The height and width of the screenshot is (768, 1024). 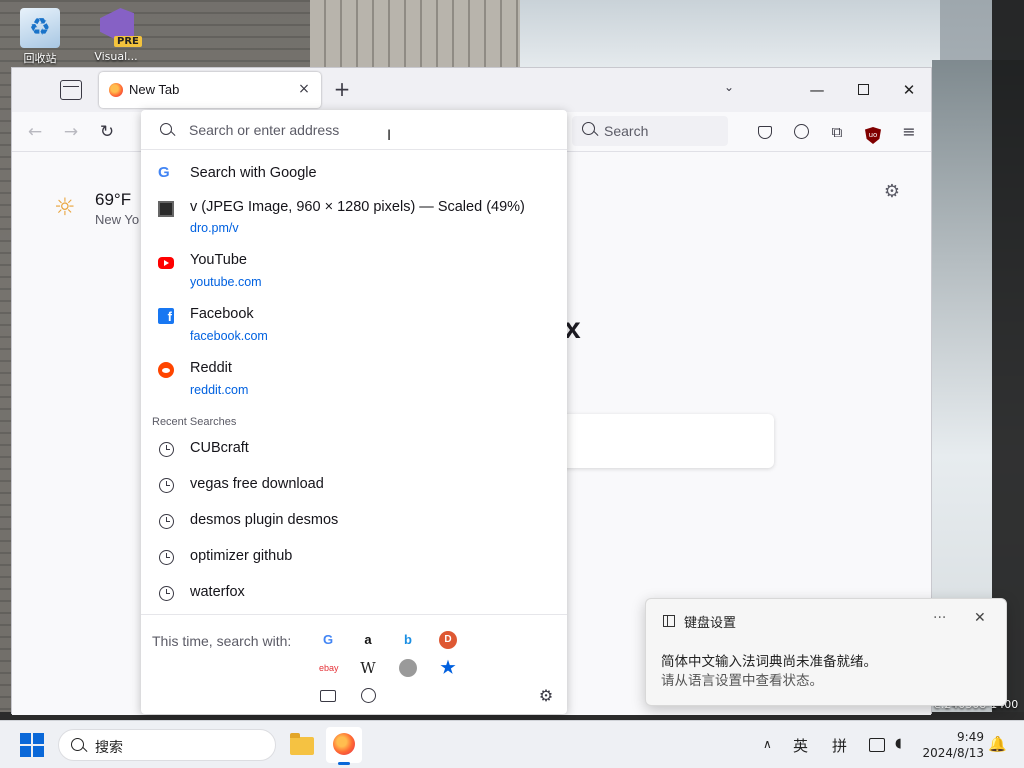 What do you see at coordinates (304, 89) in the screenshot?
I see `tab-close-icon: ×` at bounding box center [304, 89].